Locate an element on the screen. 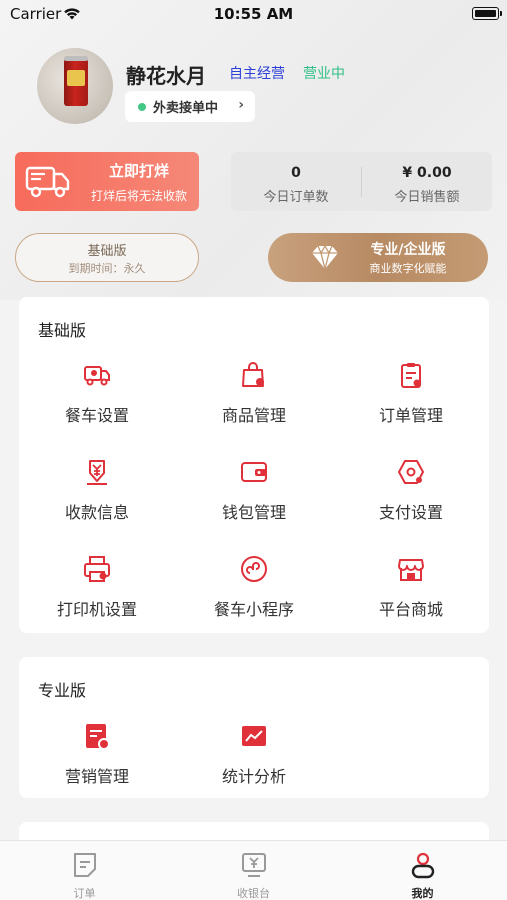 This screenshot has height=900, width=507. tab-orders: 订单 is located at coordinates (84, 874).